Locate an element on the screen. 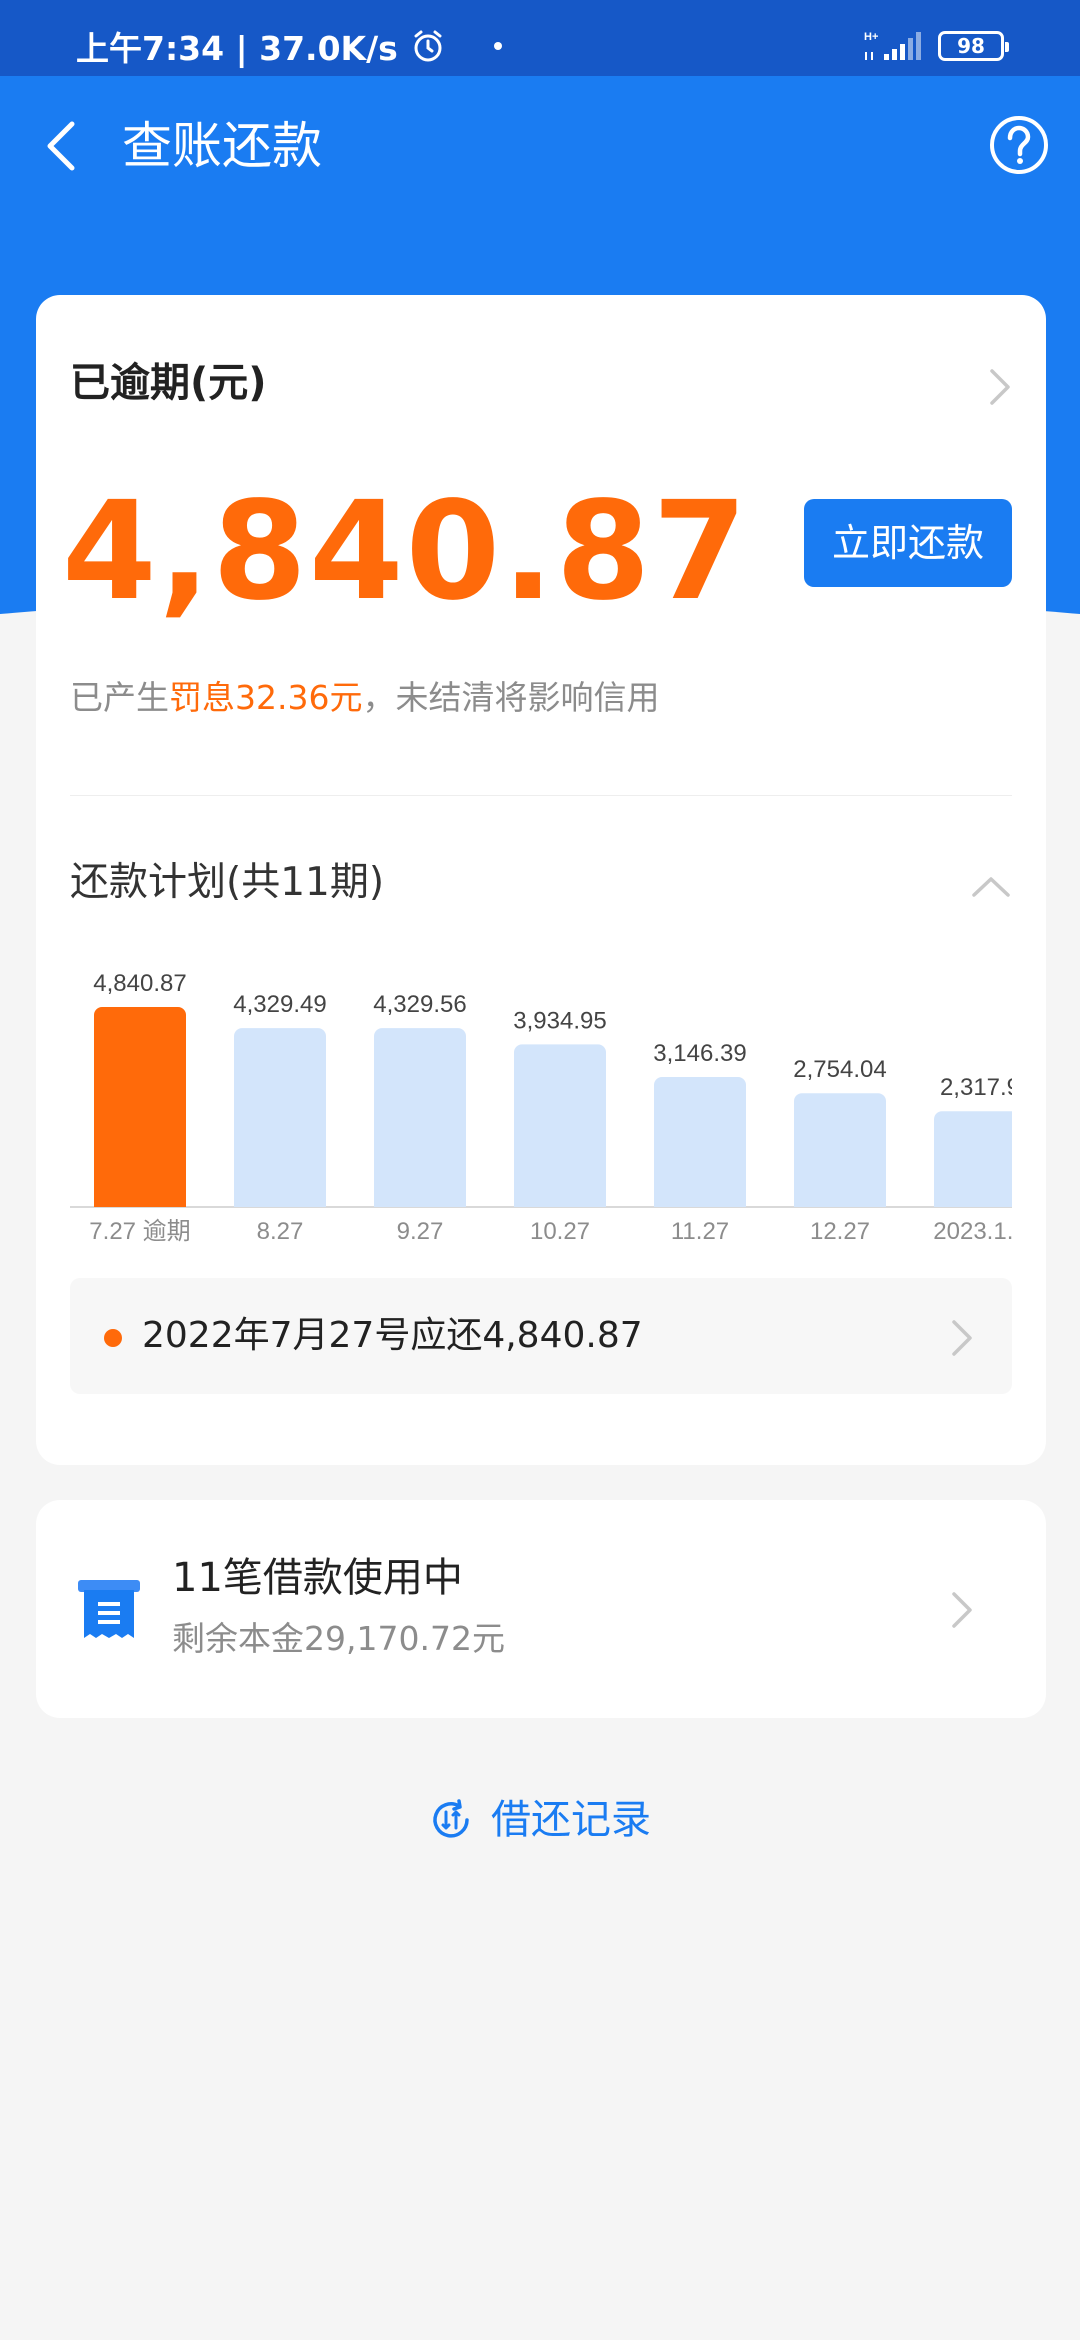  notice-prefix: 已产生 is located at coordinates (119, 697).